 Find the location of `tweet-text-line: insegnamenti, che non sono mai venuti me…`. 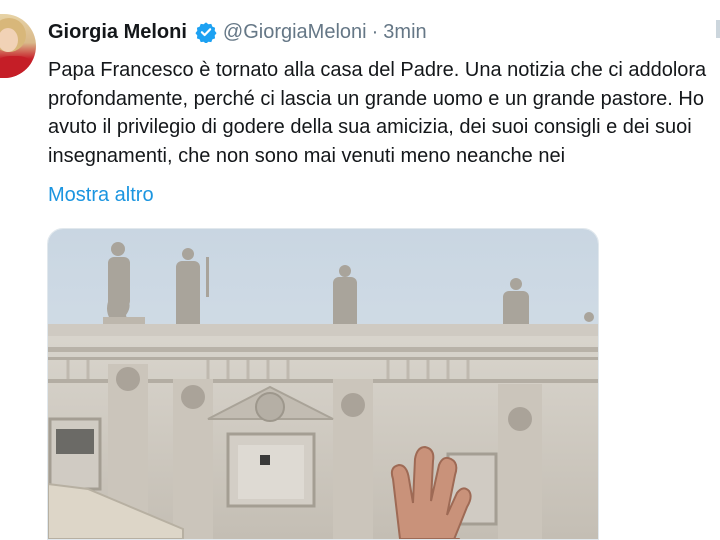

tweet-text-line: insegnamenti, che non sono mai venuti me… is located at coordinates (307, 155).